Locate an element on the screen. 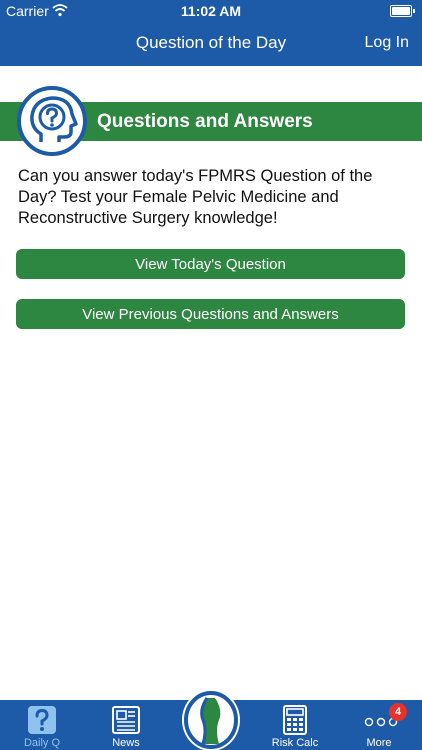 The height and width of the screenshot is (750, 422). logo-icon is located at coordinates (211, 718).